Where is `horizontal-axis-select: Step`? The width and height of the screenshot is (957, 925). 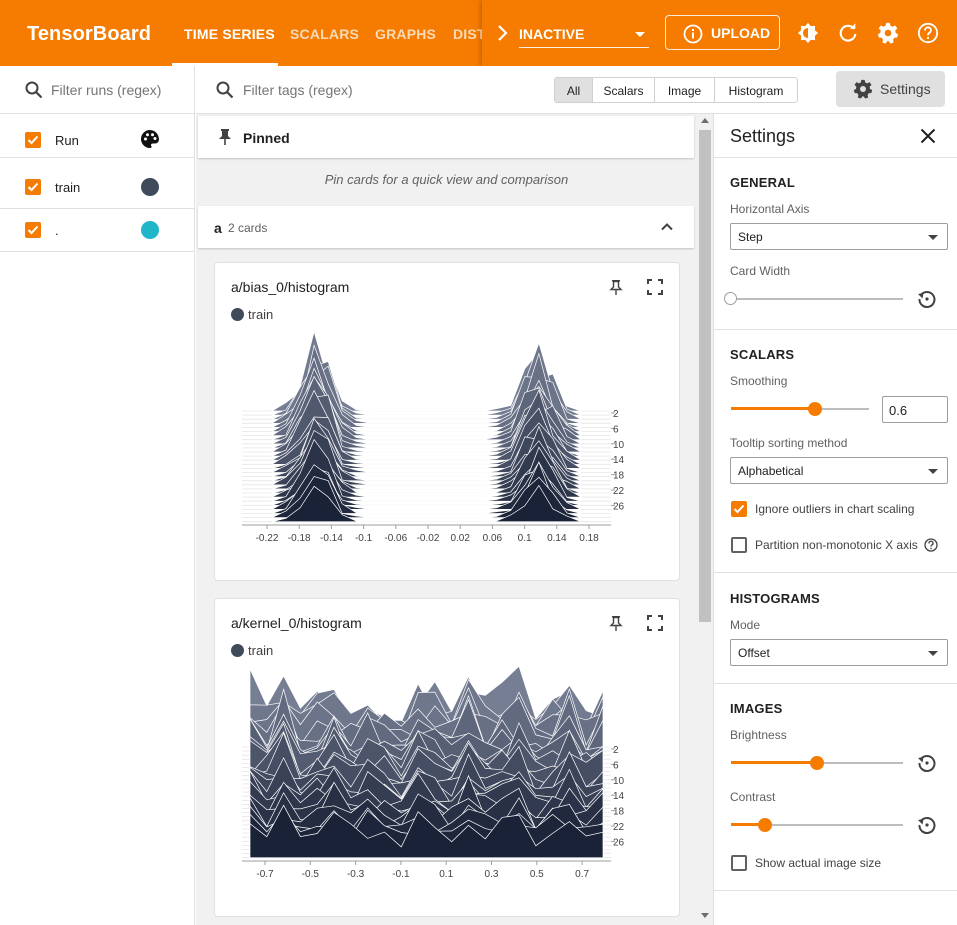
horizontal-axis-select: Step is located at coordinates (839, 236).